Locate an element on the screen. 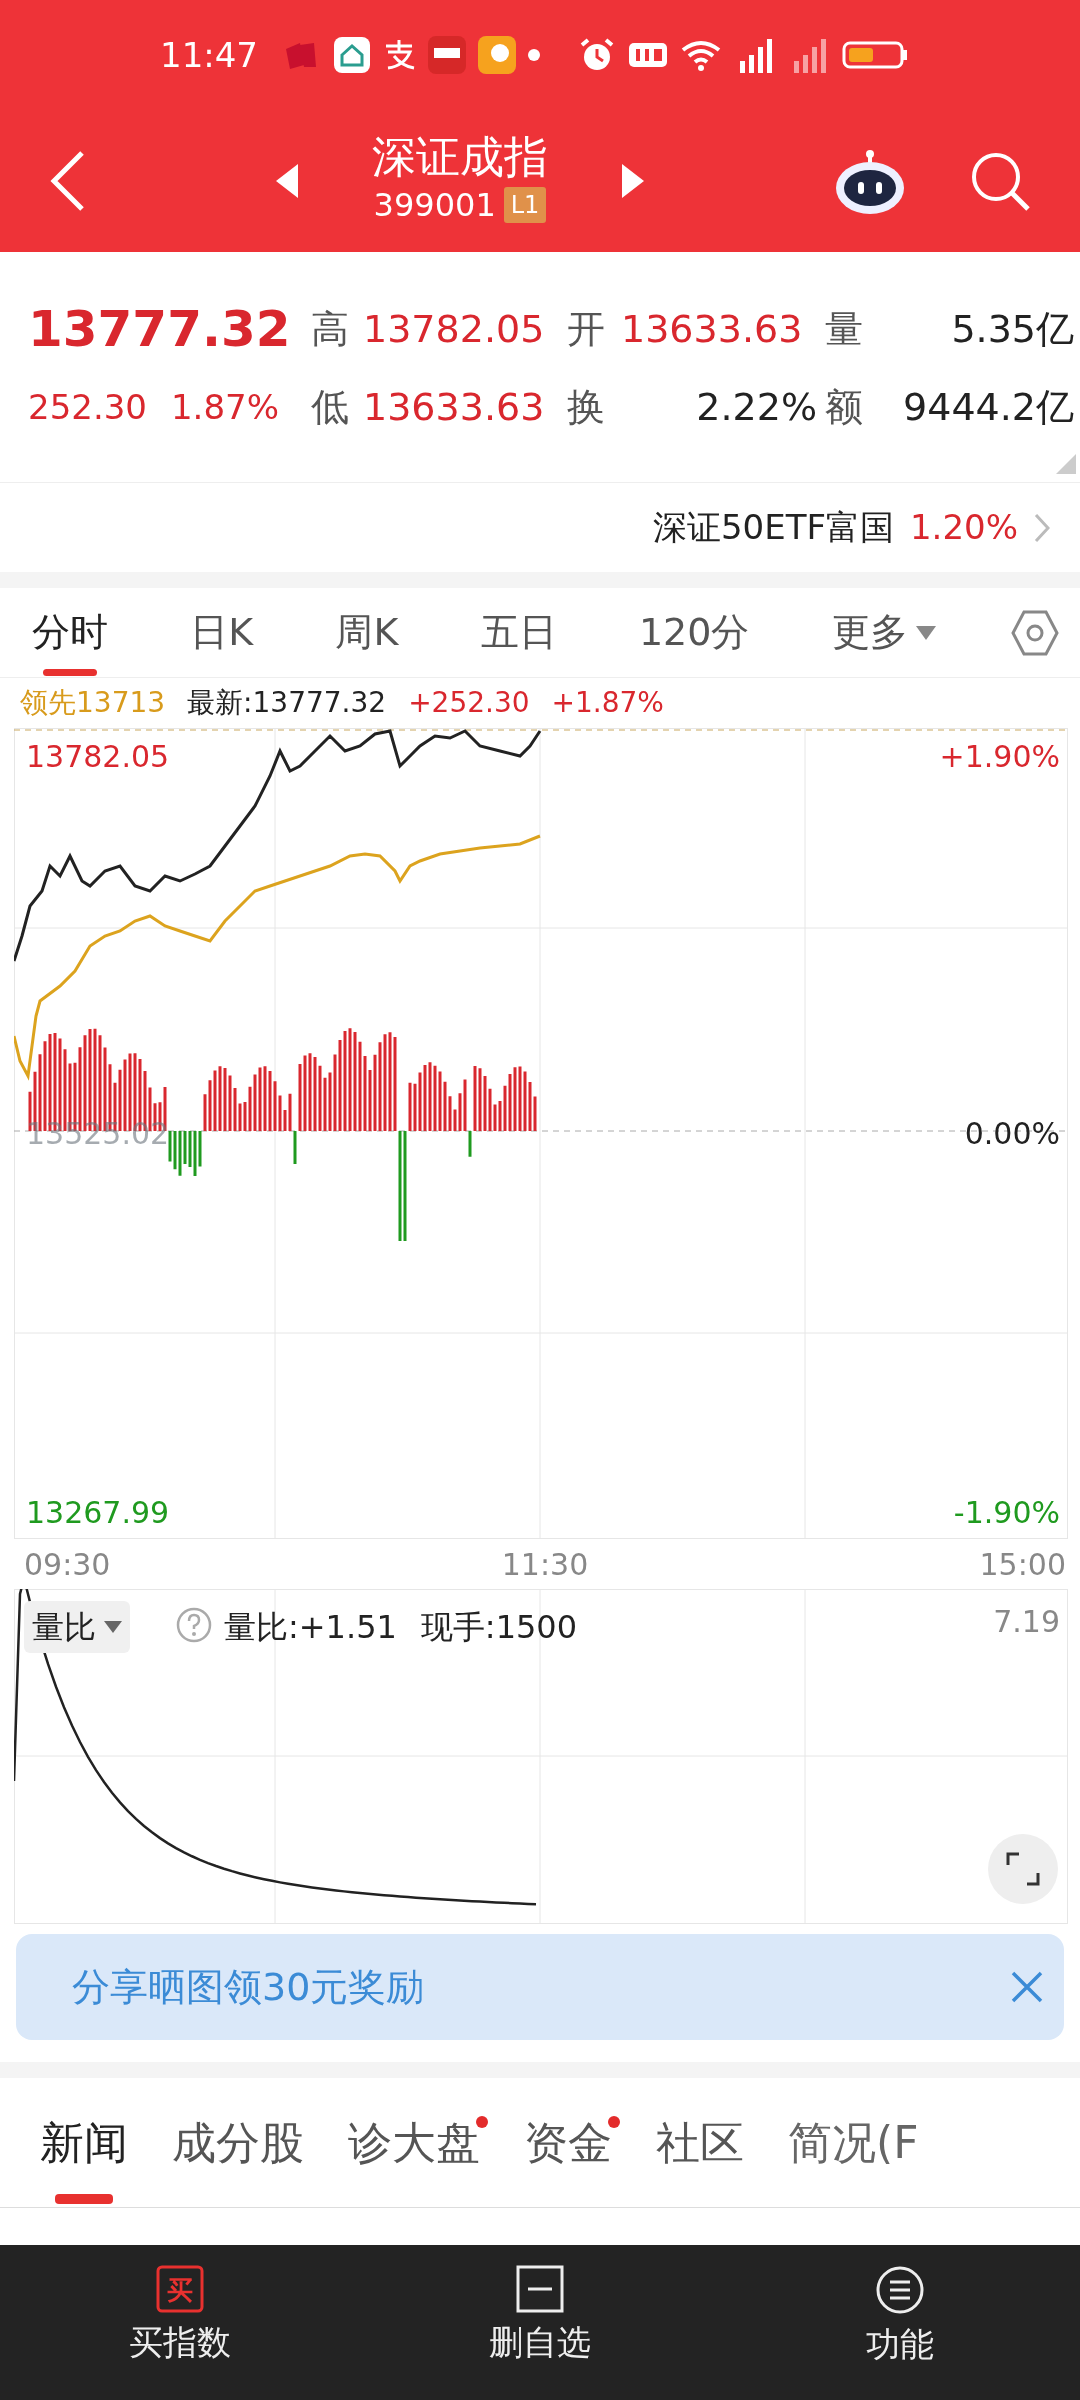  axis-high-label: 13782.05 is located at coordinates (98, 757).